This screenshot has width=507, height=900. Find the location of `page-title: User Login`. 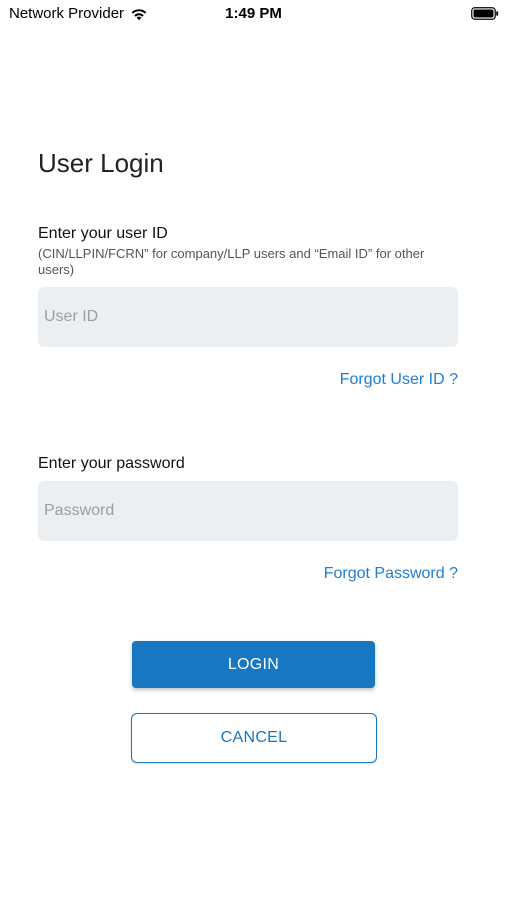

page-title: User Login is located at coordinates (101, 163).